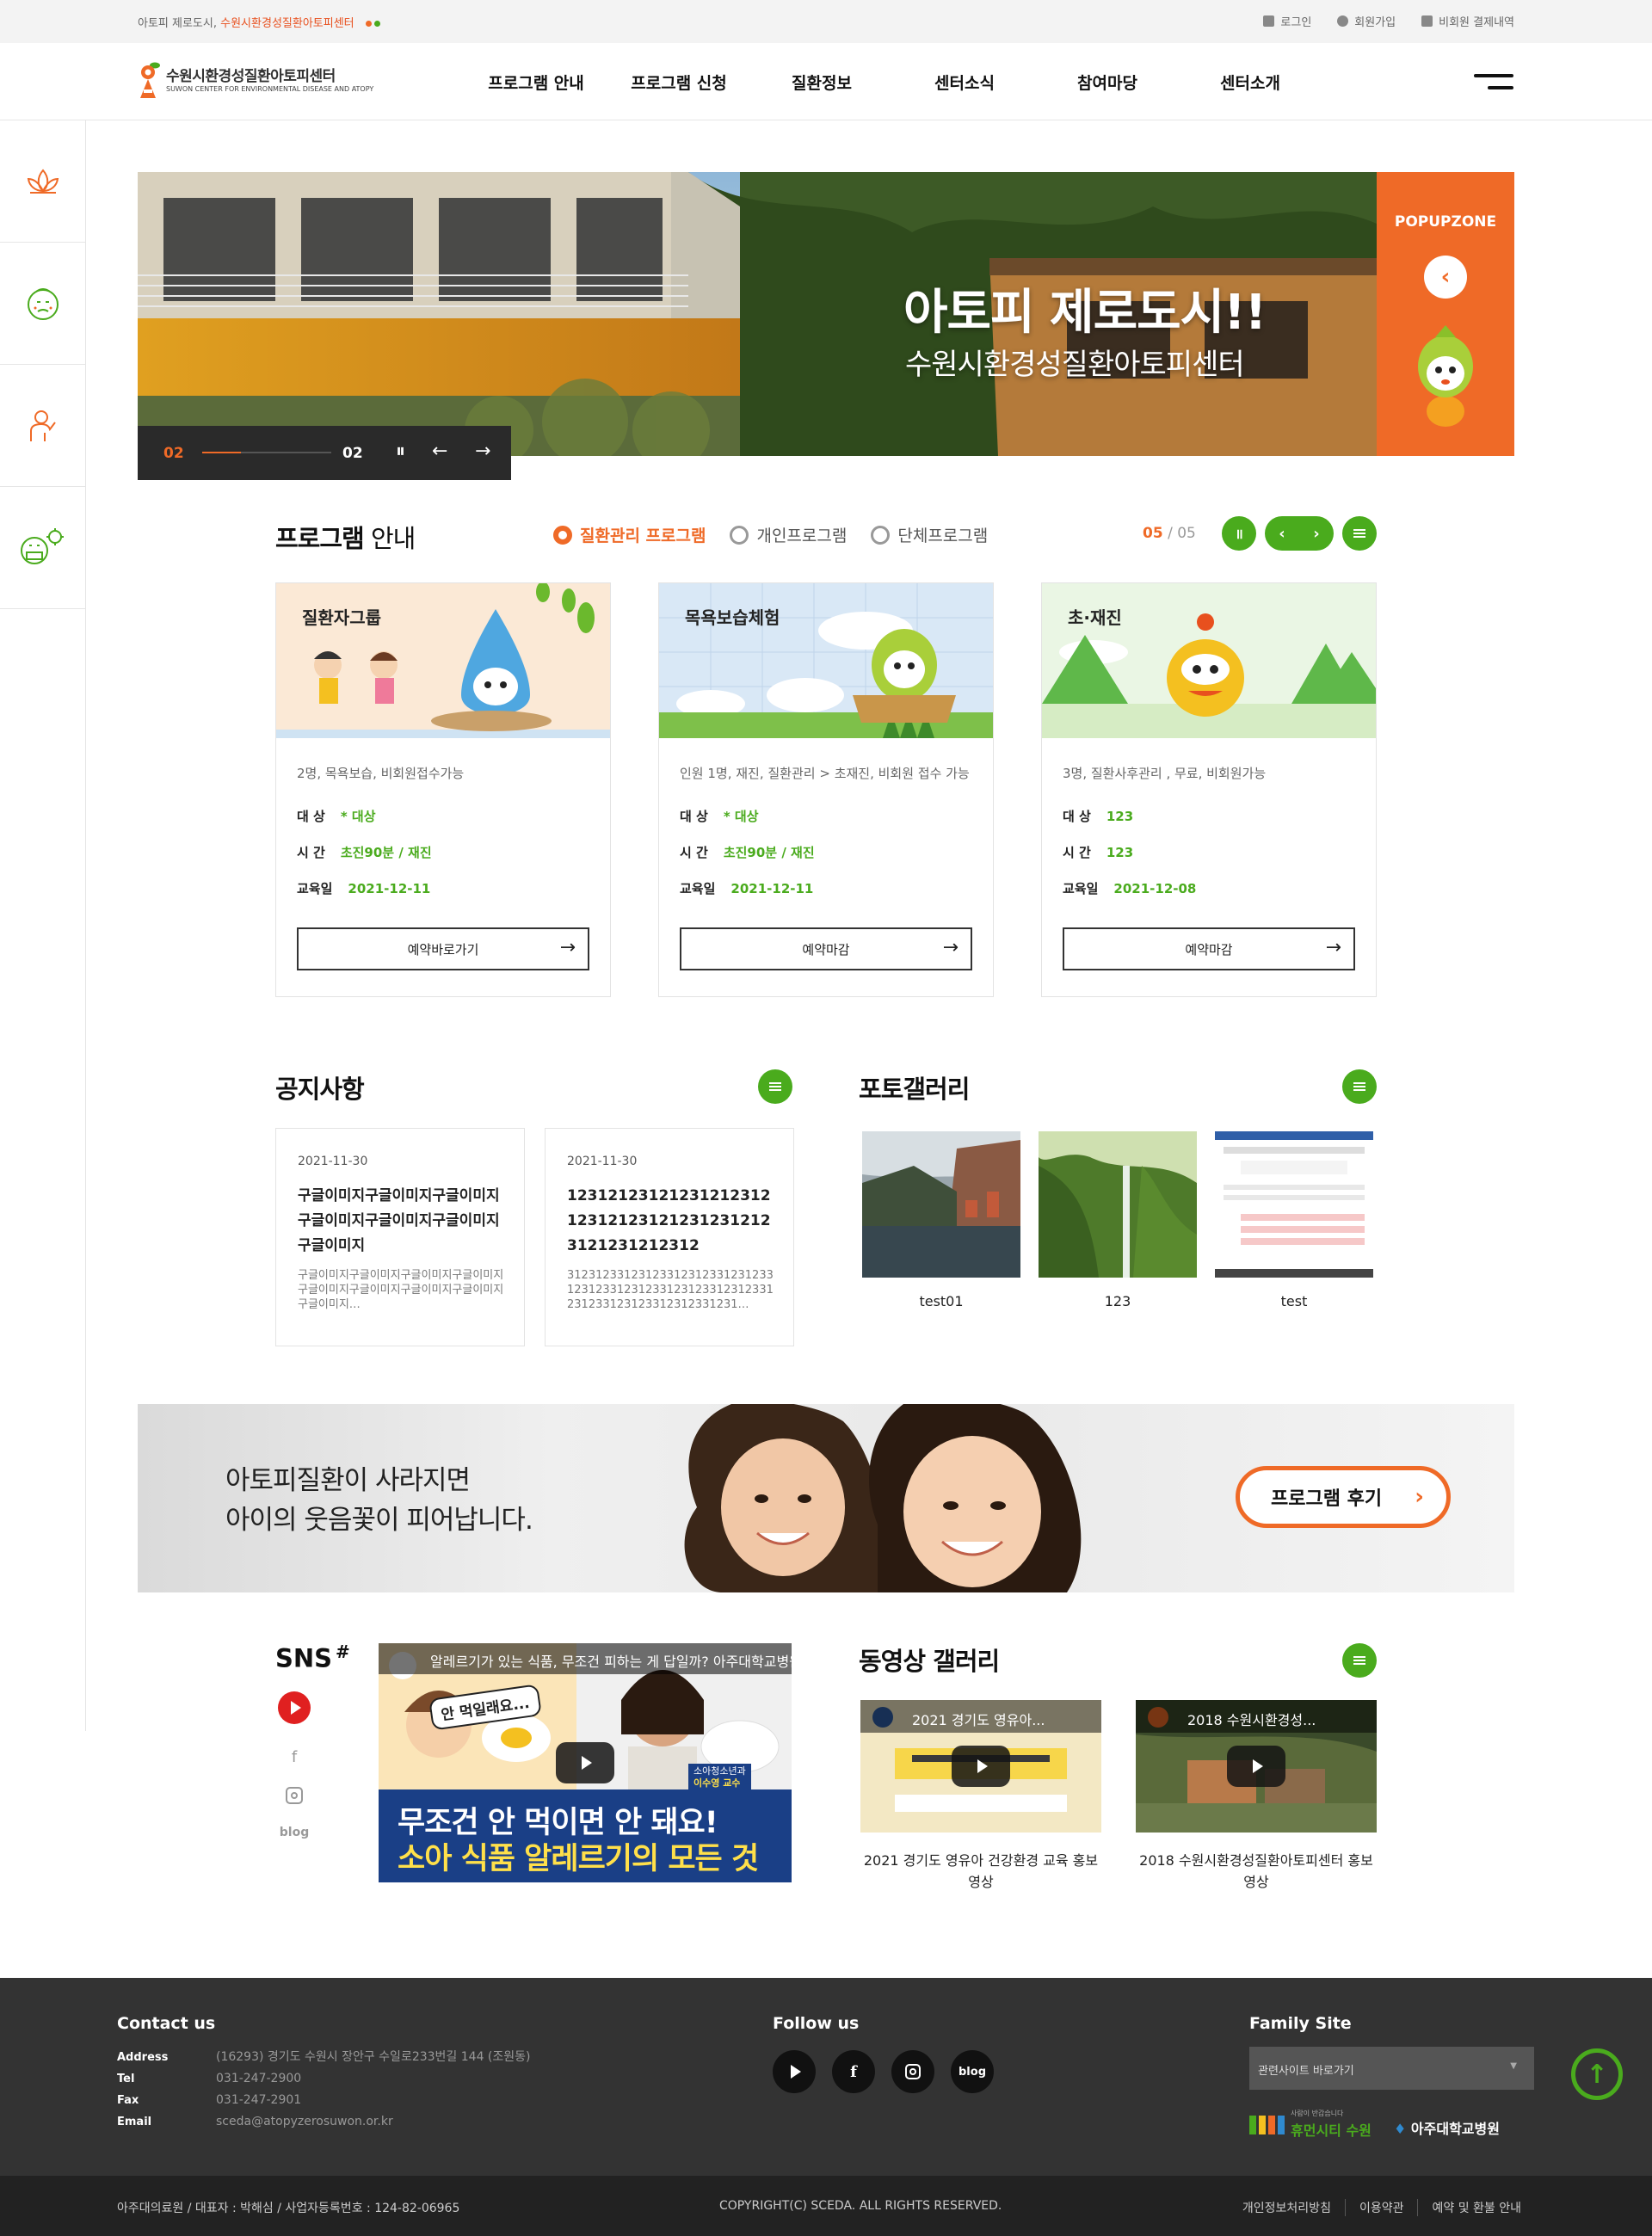 The height and width of the screenshot is (2236, 1652). Describe the element at coordinates (981, 1871) in the screenshot. I see `video-caption: 2021 경기도 영유아 건강환경 교육 홍보 영상` at that location.